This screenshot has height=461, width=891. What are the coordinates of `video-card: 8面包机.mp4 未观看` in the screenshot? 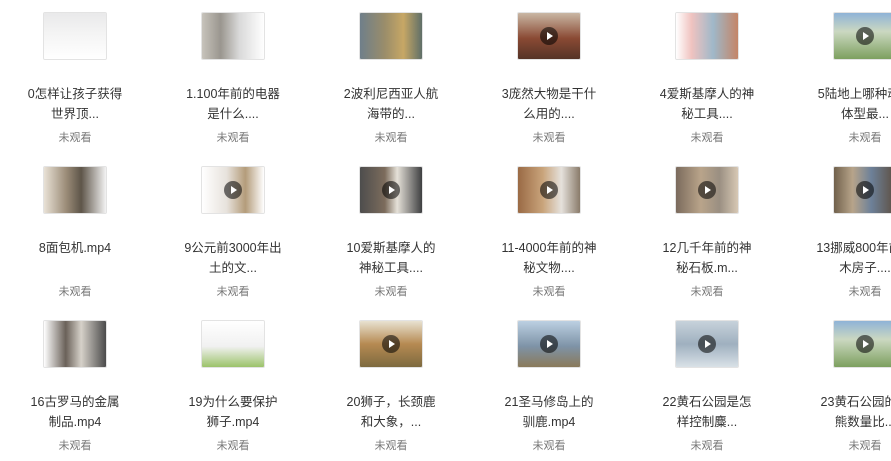 It's located at (75, 241).